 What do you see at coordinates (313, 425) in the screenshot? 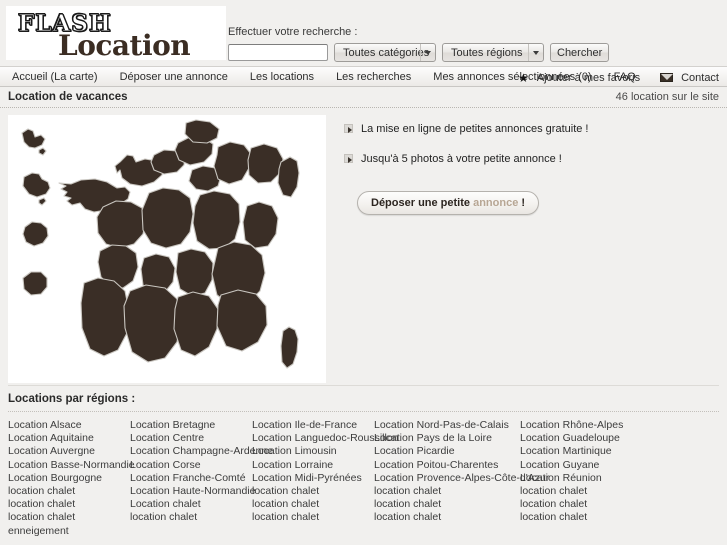
I see `footer-link: Location Ile-de-France` at bounding box center [313, 425].